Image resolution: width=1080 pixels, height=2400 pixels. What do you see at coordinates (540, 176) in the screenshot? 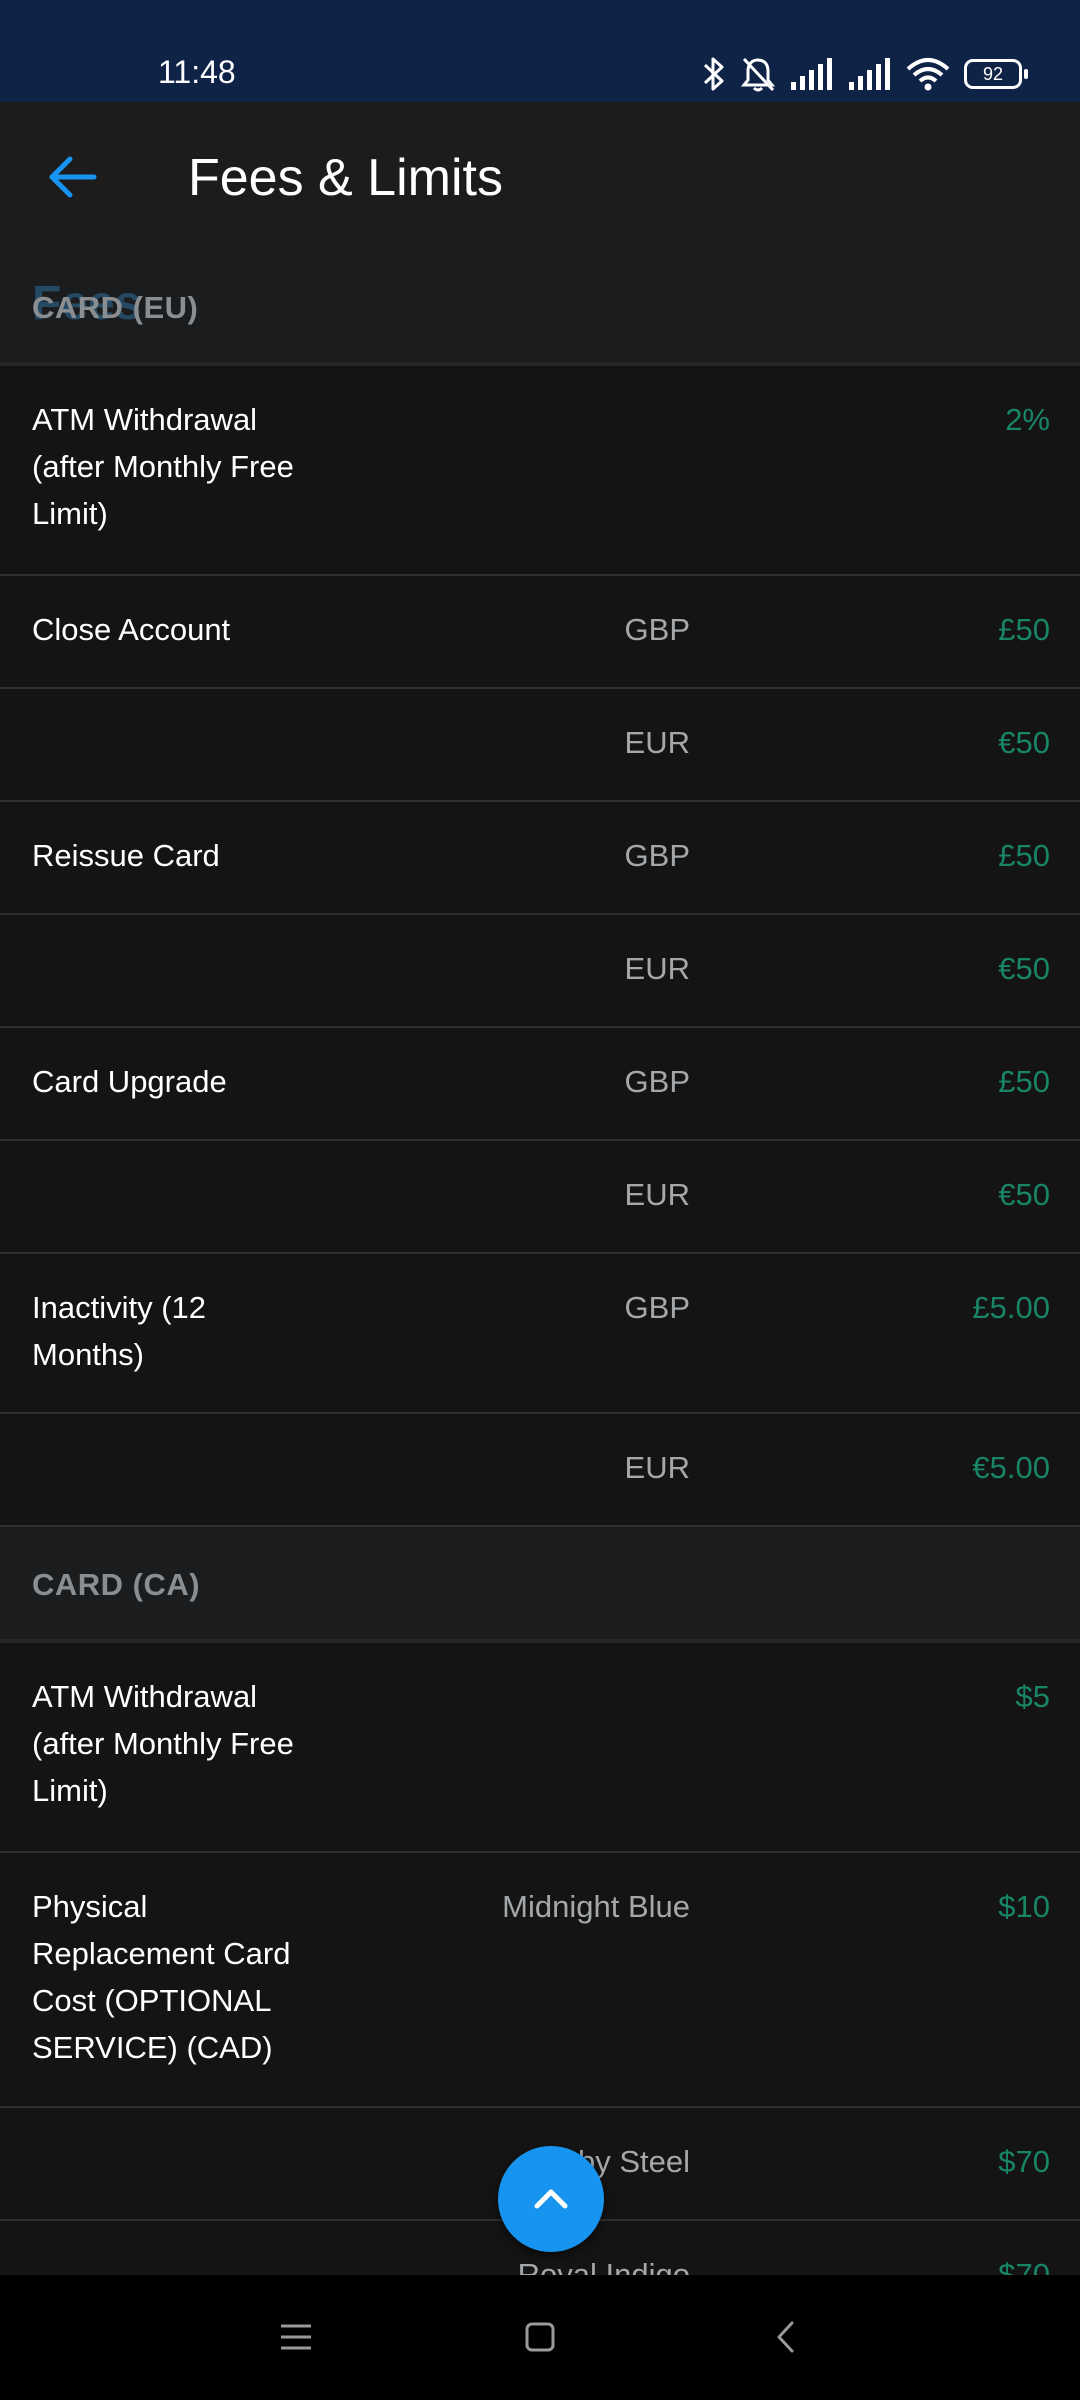
I see `app-bar: Fees & Limits` at bounding box center [540, 176].